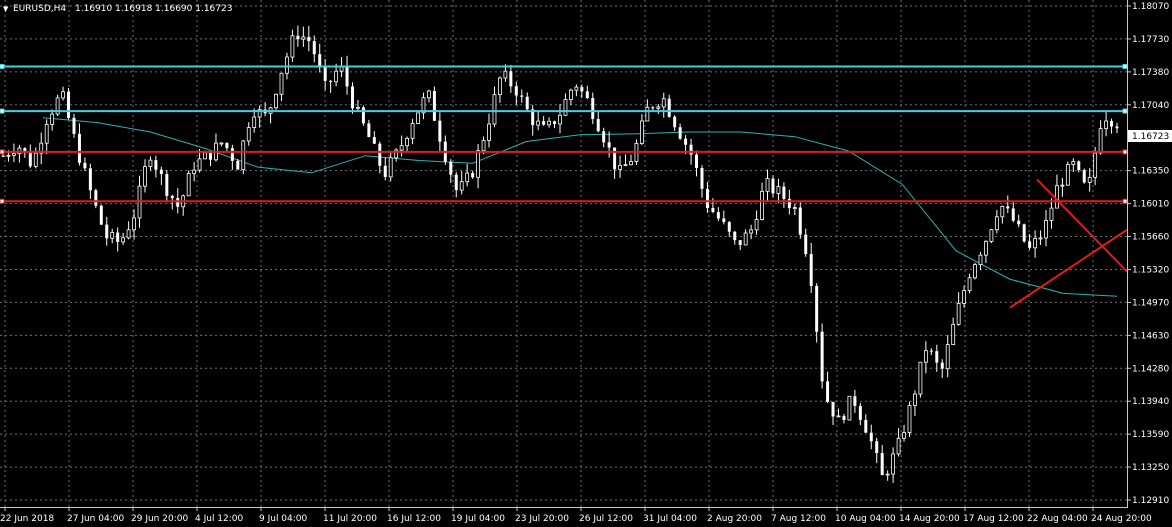 The image size is (1172, 527). I want to click on menu-triangle-icon: ▼, so click(6, 9).